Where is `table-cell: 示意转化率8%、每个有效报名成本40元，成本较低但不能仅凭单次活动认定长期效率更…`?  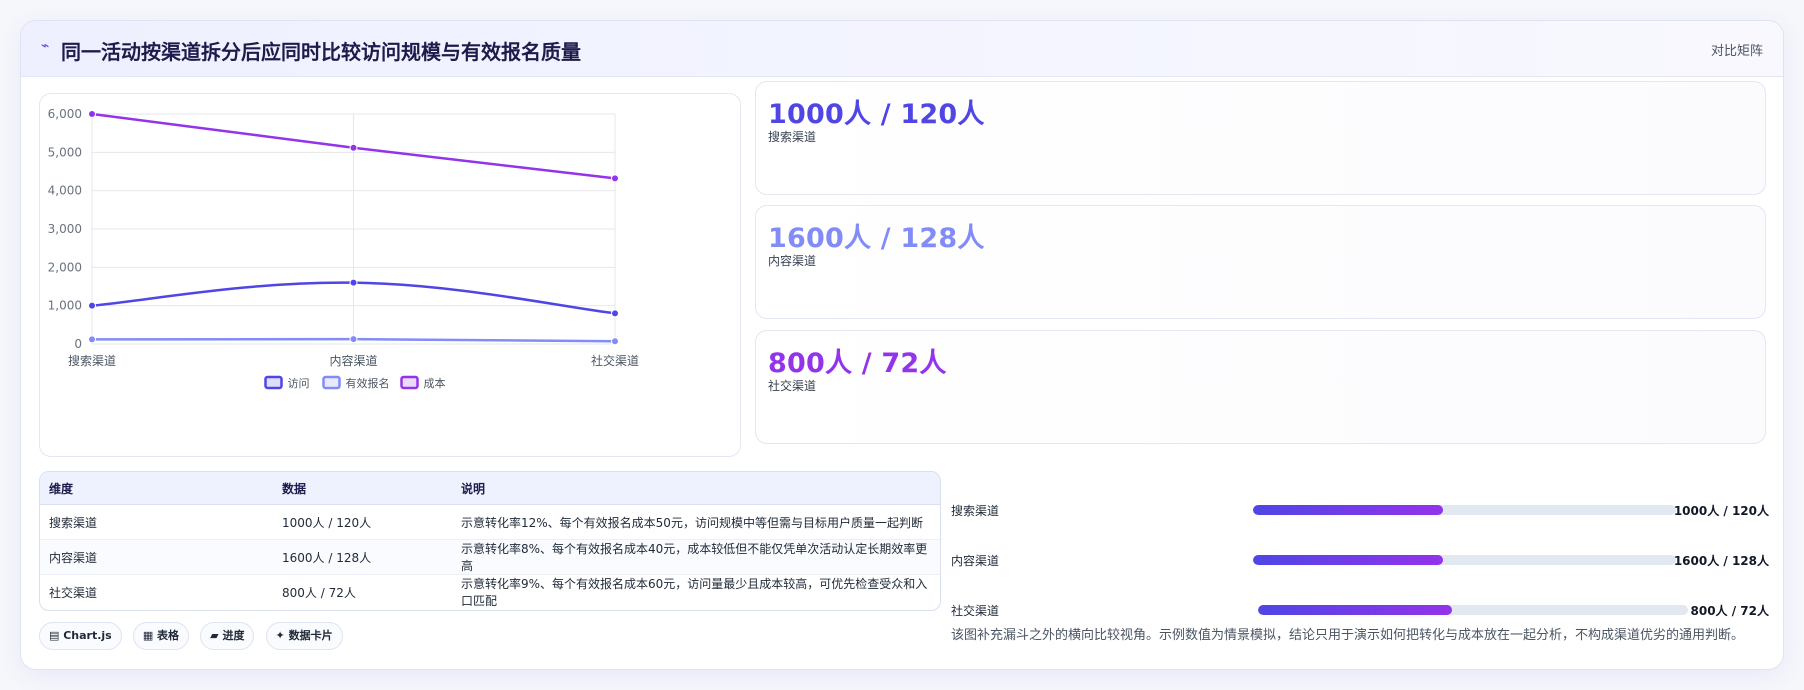 table-cell: 示意转化率8%、每个有效报名成本40元，成本较低但不能仅凭单次活动认定长期效率更… is located at coordinates (696, 557).